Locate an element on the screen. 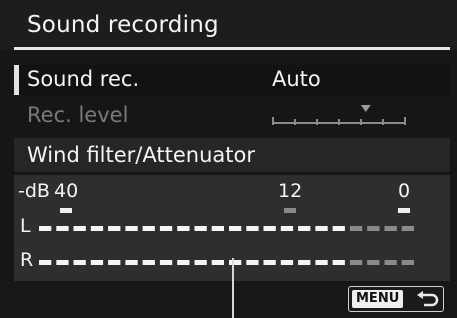  level-pointer-icon is located at coordinates (365, 108).